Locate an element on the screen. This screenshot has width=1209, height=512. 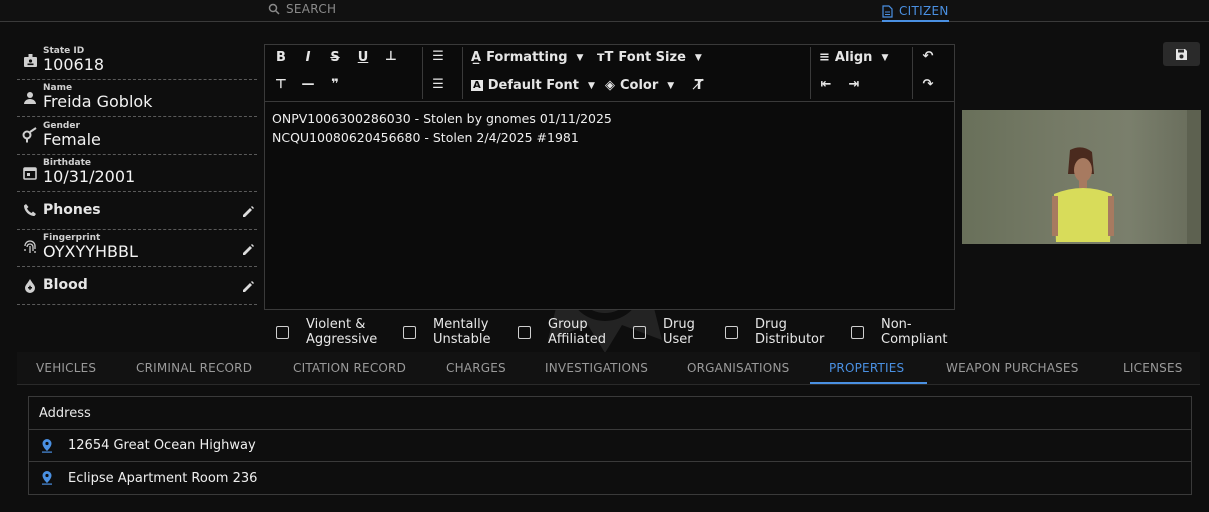
citizen-tab: CITIZEN is located at coordinates (915, 12).